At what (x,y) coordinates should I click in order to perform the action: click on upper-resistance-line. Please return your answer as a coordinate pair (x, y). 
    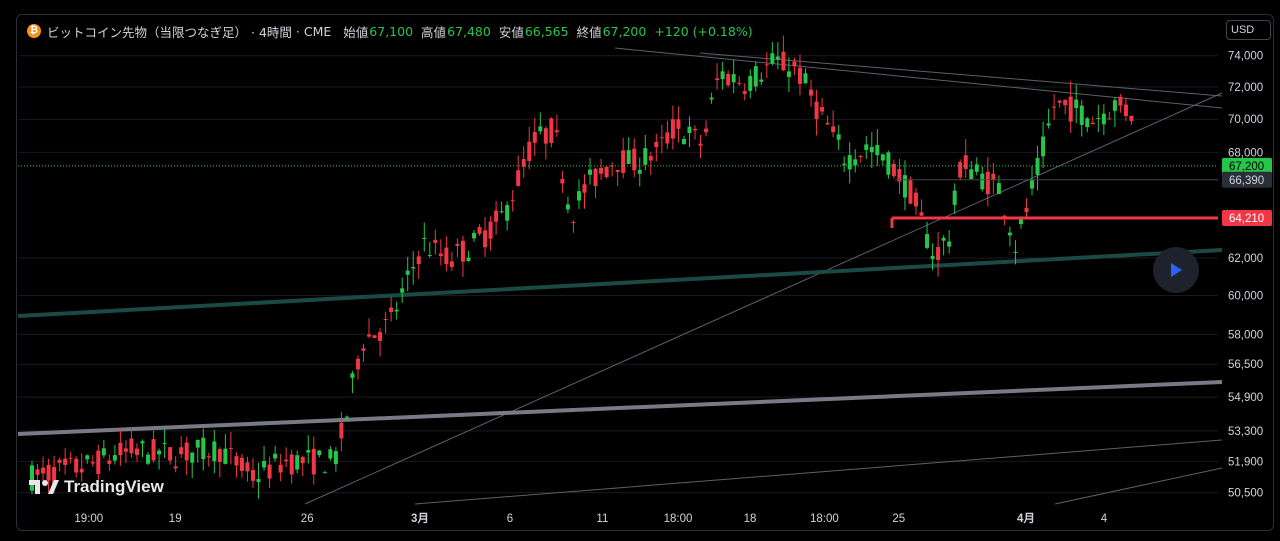
    Looking at the image, I should click on (918, 78).